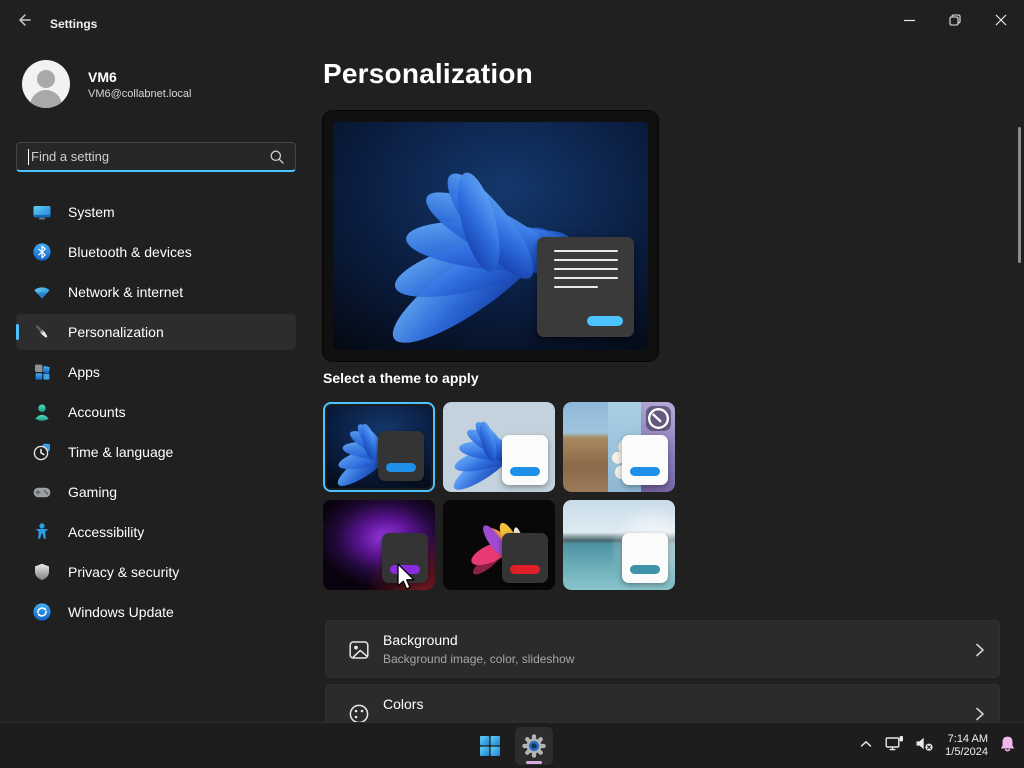  I want to click on taskbar-settings-app, so click(534, 746).